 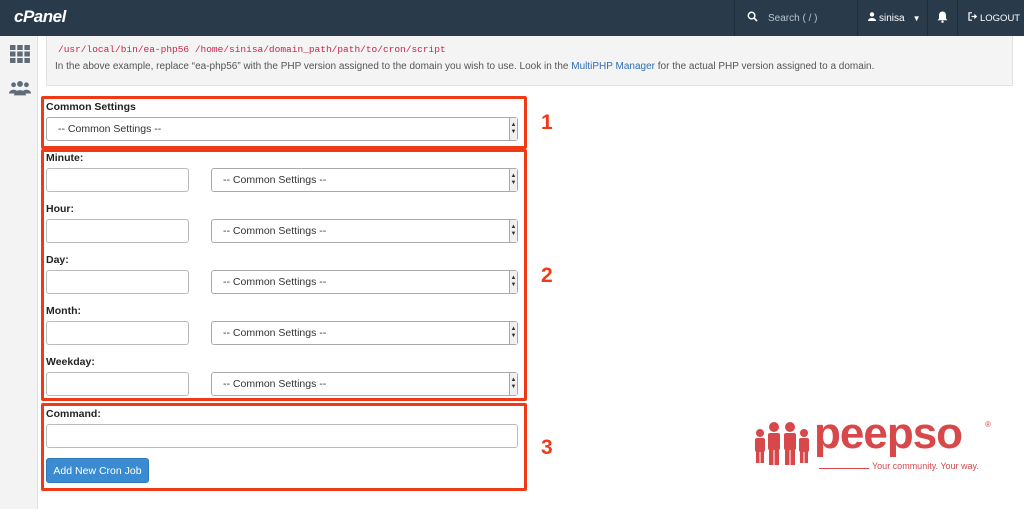 What do you see at coordinates (547, 275) in the screenshot?
I see `annotation-number-2: 2` at bounding box center [547, 275].